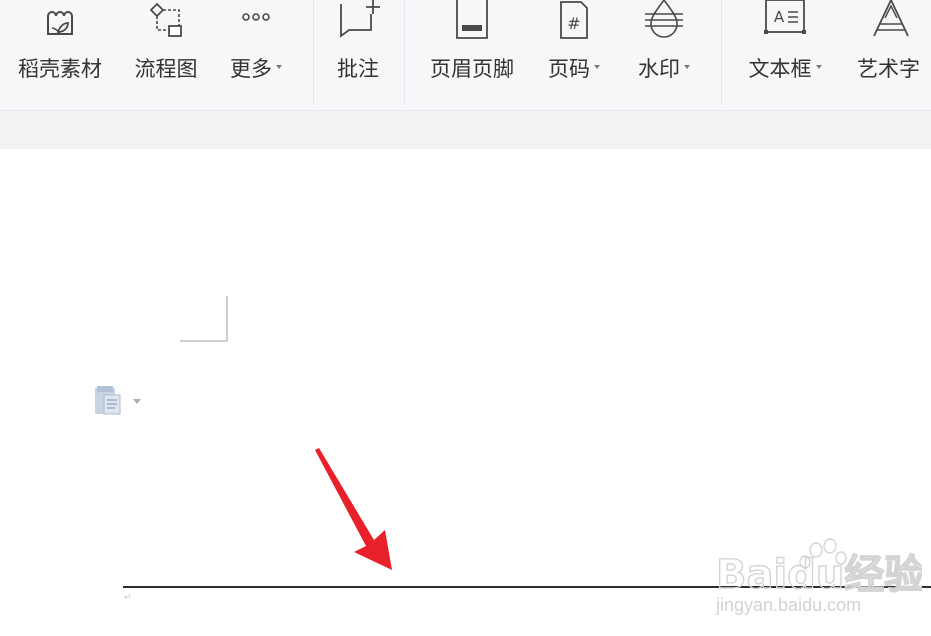  What do you see at coordinates (128, 598) in the screenshot?
I see `paragraph-mark: ↵` at bounding box center [128, 598].